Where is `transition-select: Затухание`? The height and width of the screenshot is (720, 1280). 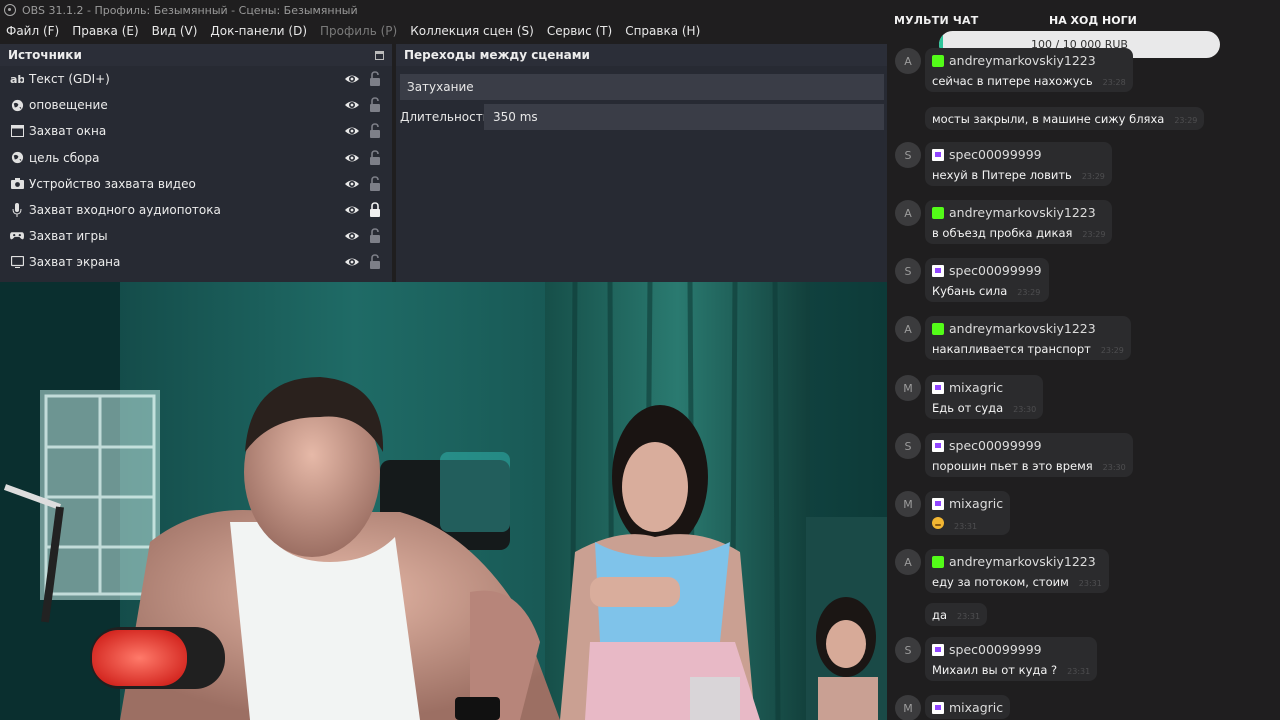 transition-select: Затухание is located at coordinates (642, 87).